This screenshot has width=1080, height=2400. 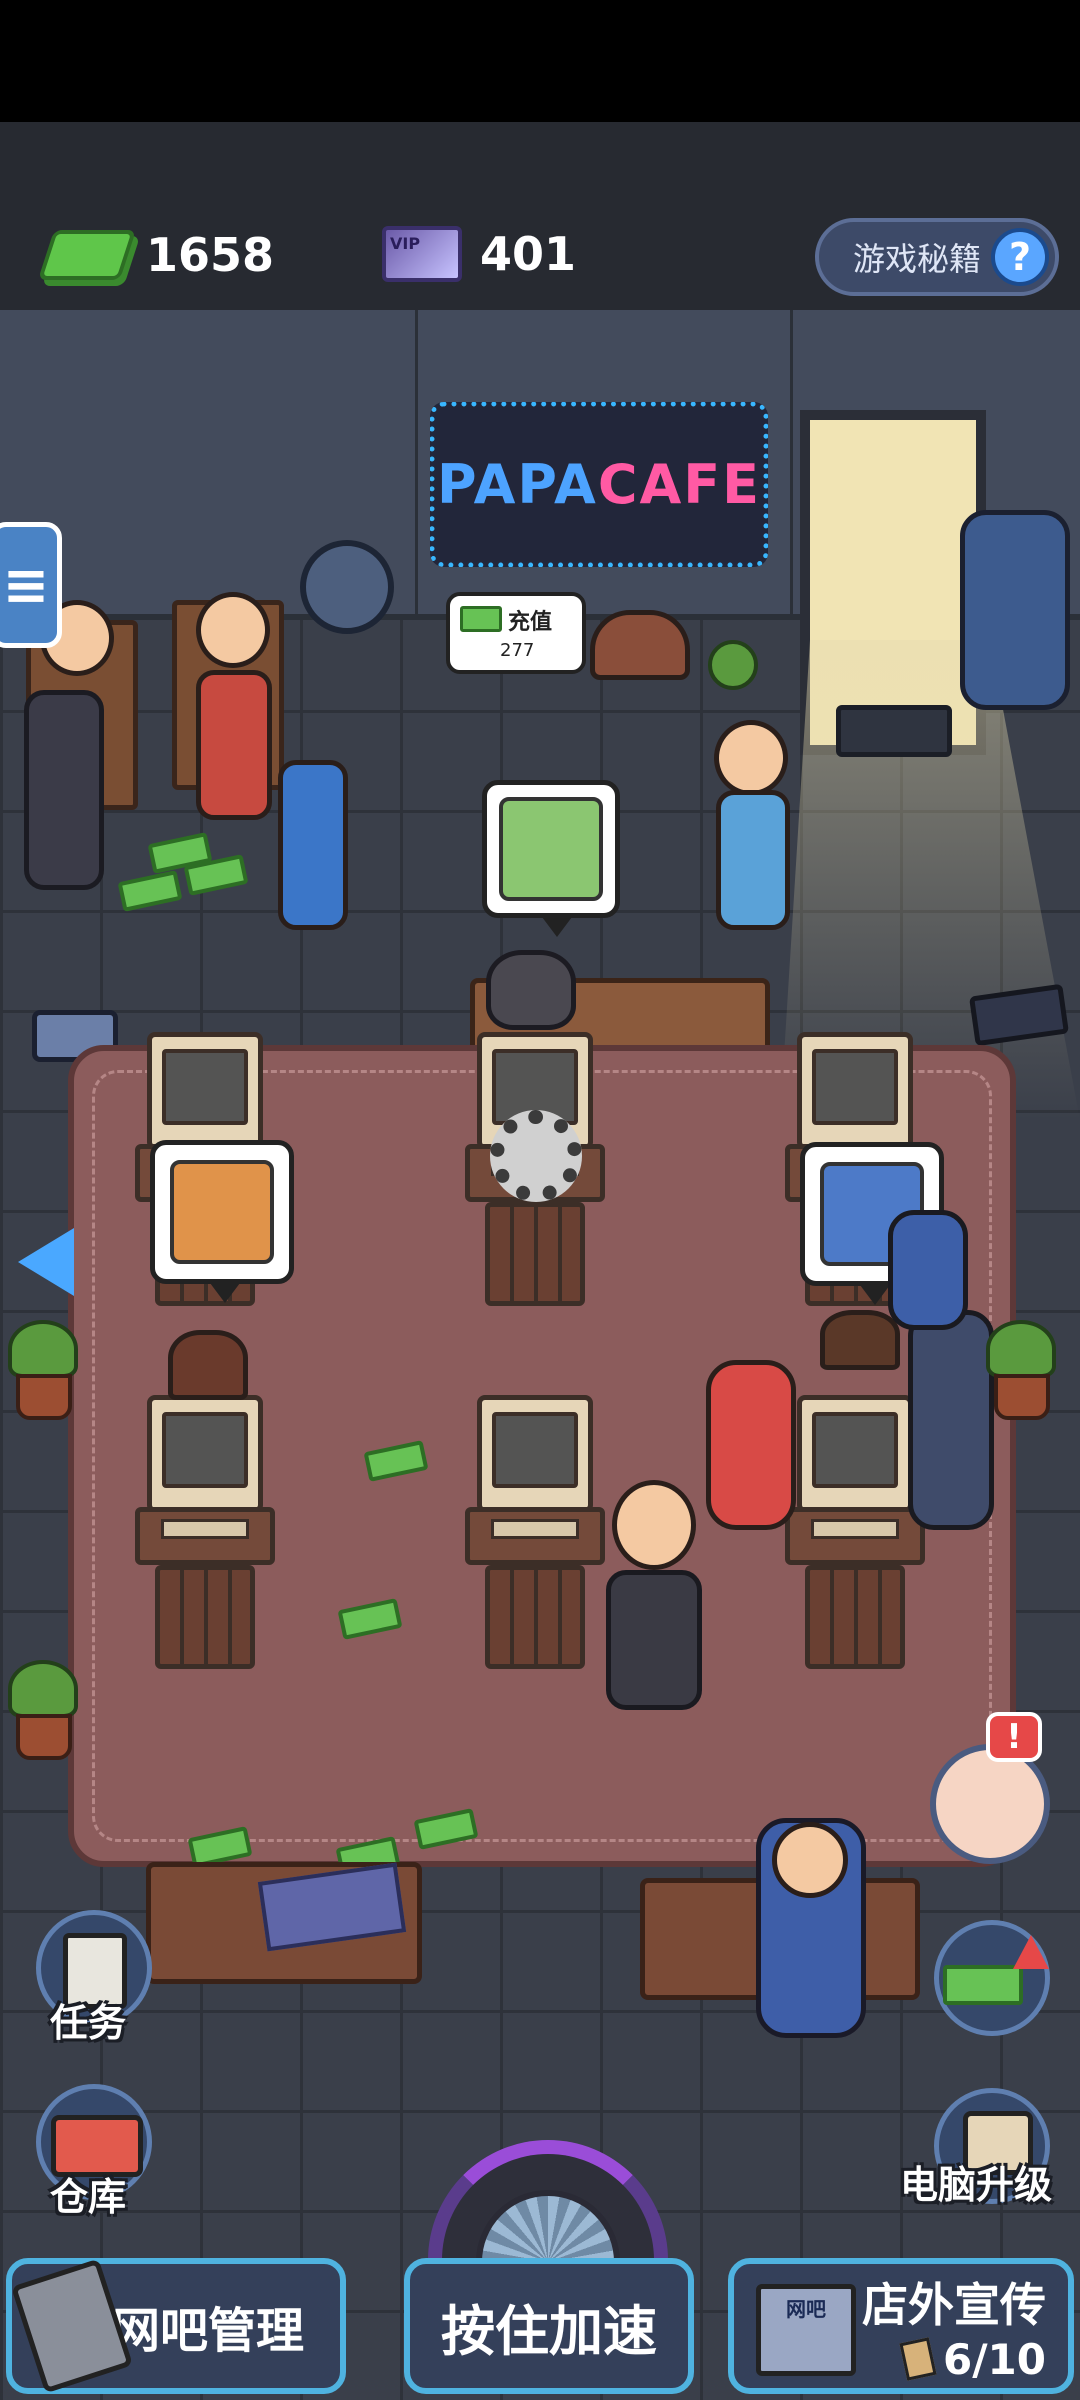 What do you see at coordinates (806, 2330) in the screenshot?
I see `shop-front-icon: 网吧` at bounding box center [806, 2330].